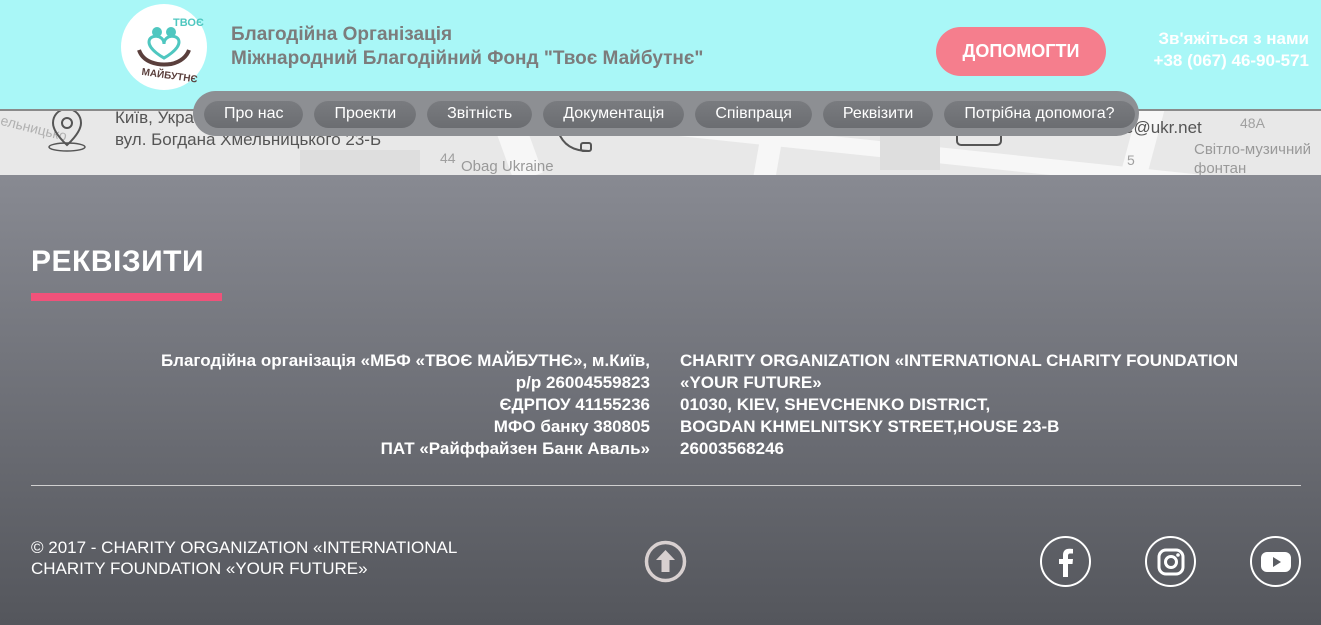 The height and width of the screenshot is (625, 1321). What do you see at coordinates (1039, 113) in the screenshot?
I see `nav-item-need-help: Потрібна допомога?` at bounding box center [1039, 113].